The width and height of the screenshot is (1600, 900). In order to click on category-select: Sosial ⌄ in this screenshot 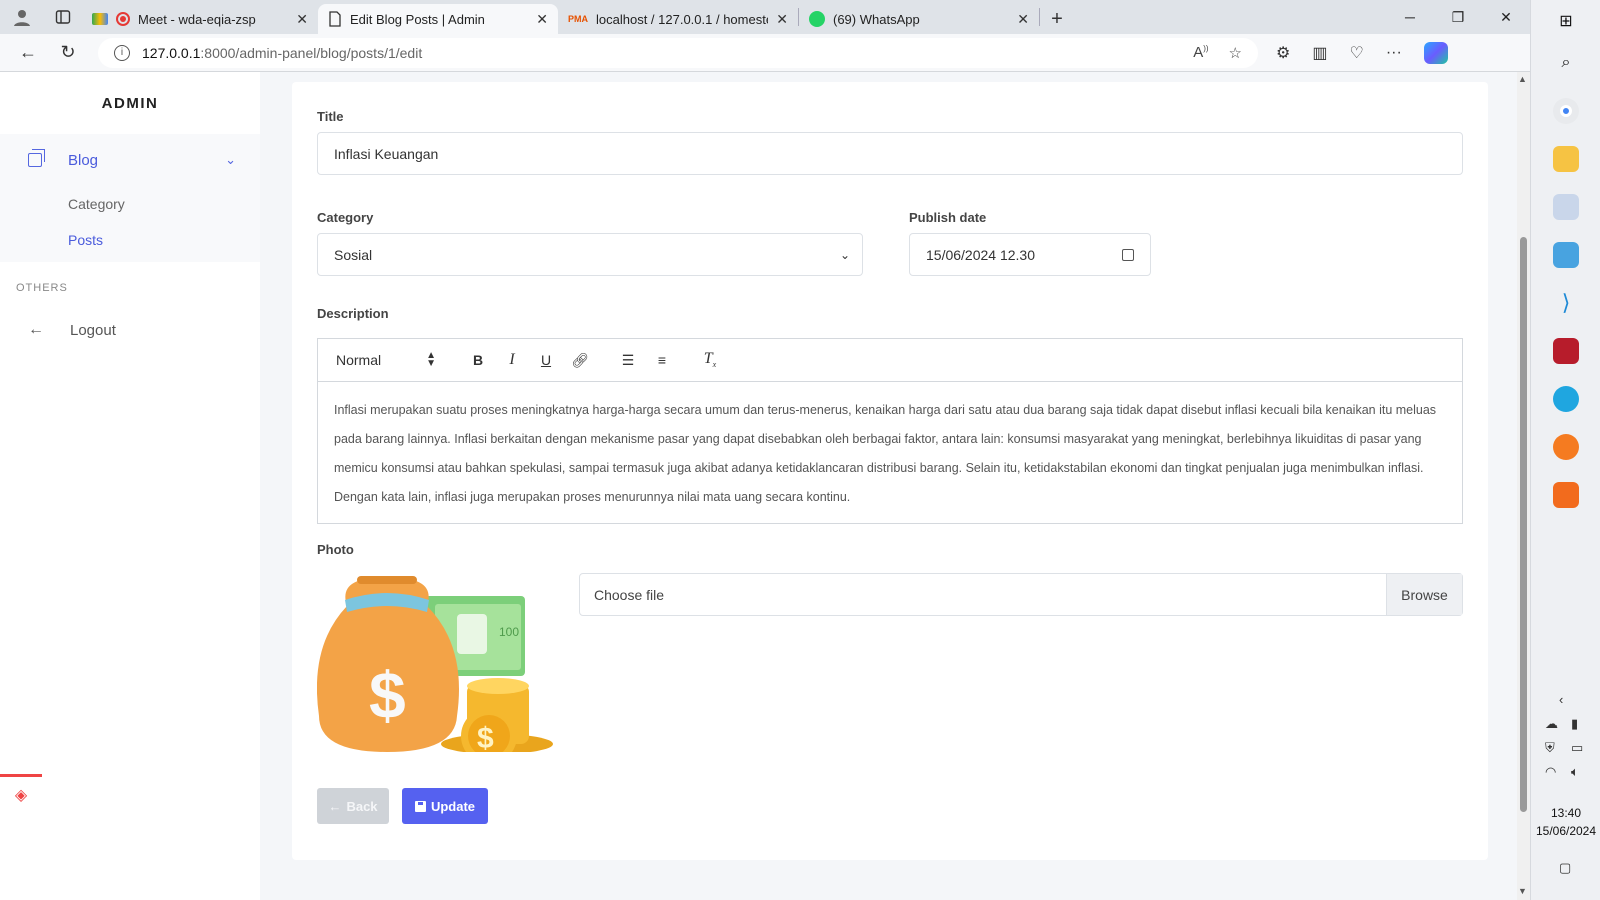, I will do `click(590, 254)`.